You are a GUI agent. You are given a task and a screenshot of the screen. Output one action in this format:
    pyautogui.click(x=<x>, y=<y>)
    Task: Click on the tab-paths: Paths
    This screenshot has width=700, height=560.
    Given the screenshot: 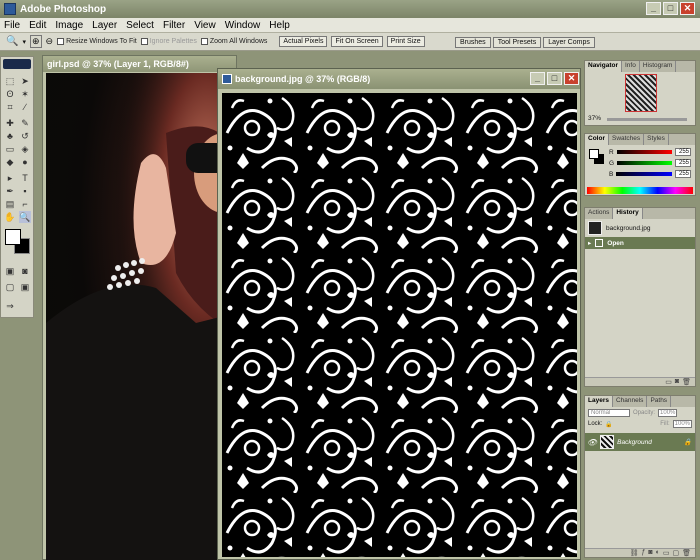 What is the action you would take?
    pyautogui.click(x=659, y=401)
    